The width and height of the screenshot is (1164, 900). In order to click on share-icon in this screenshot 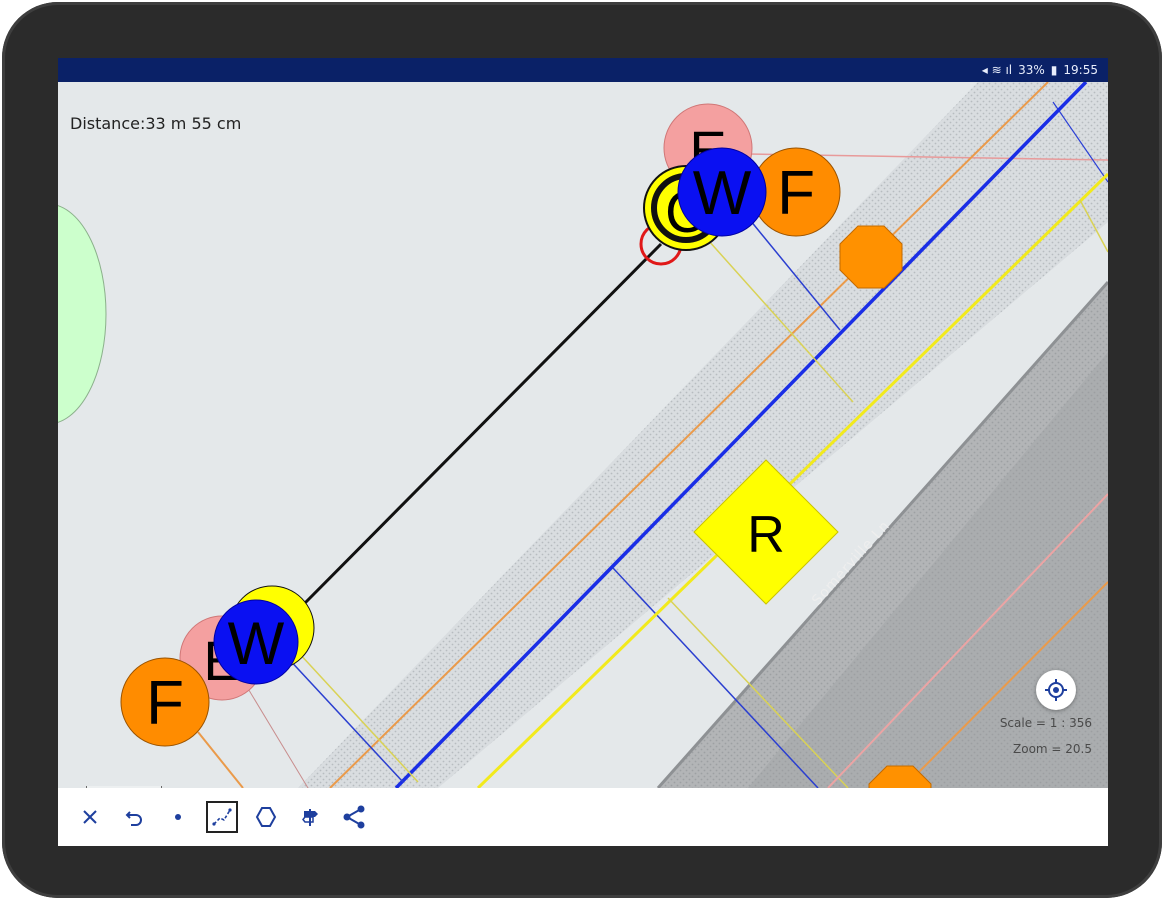, I will do `click(354, 817)`.